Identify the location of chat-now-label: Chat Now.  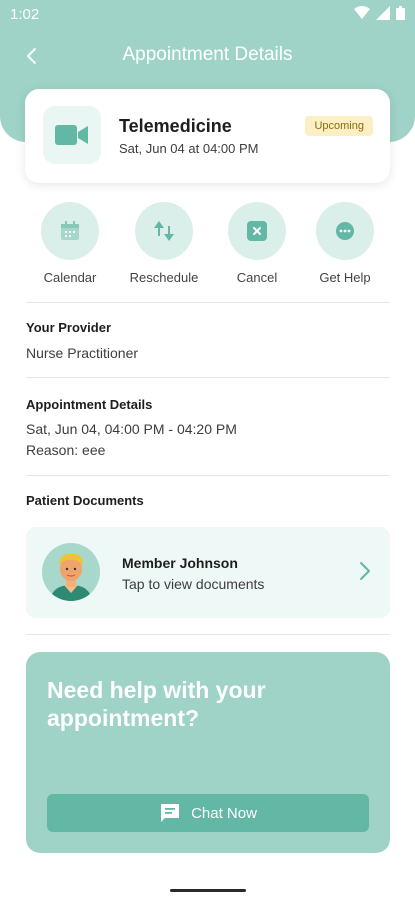
(224, 813).